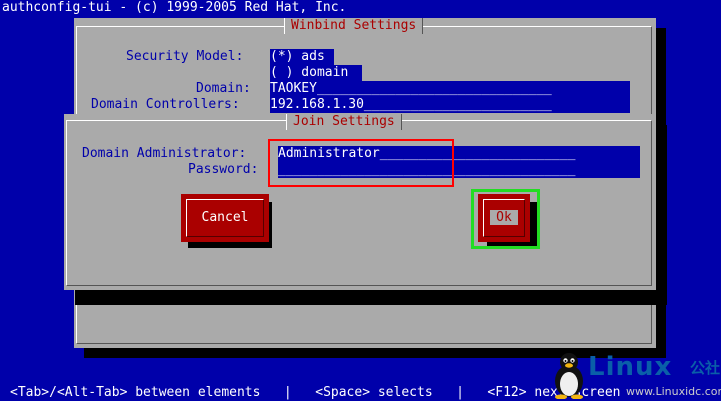 The height and width of the screenshot is (401, 721). Describe the element at coordinates (316, 73) in the screenshot. I see `security-model-domain-radio: ( ) domain` at that location.